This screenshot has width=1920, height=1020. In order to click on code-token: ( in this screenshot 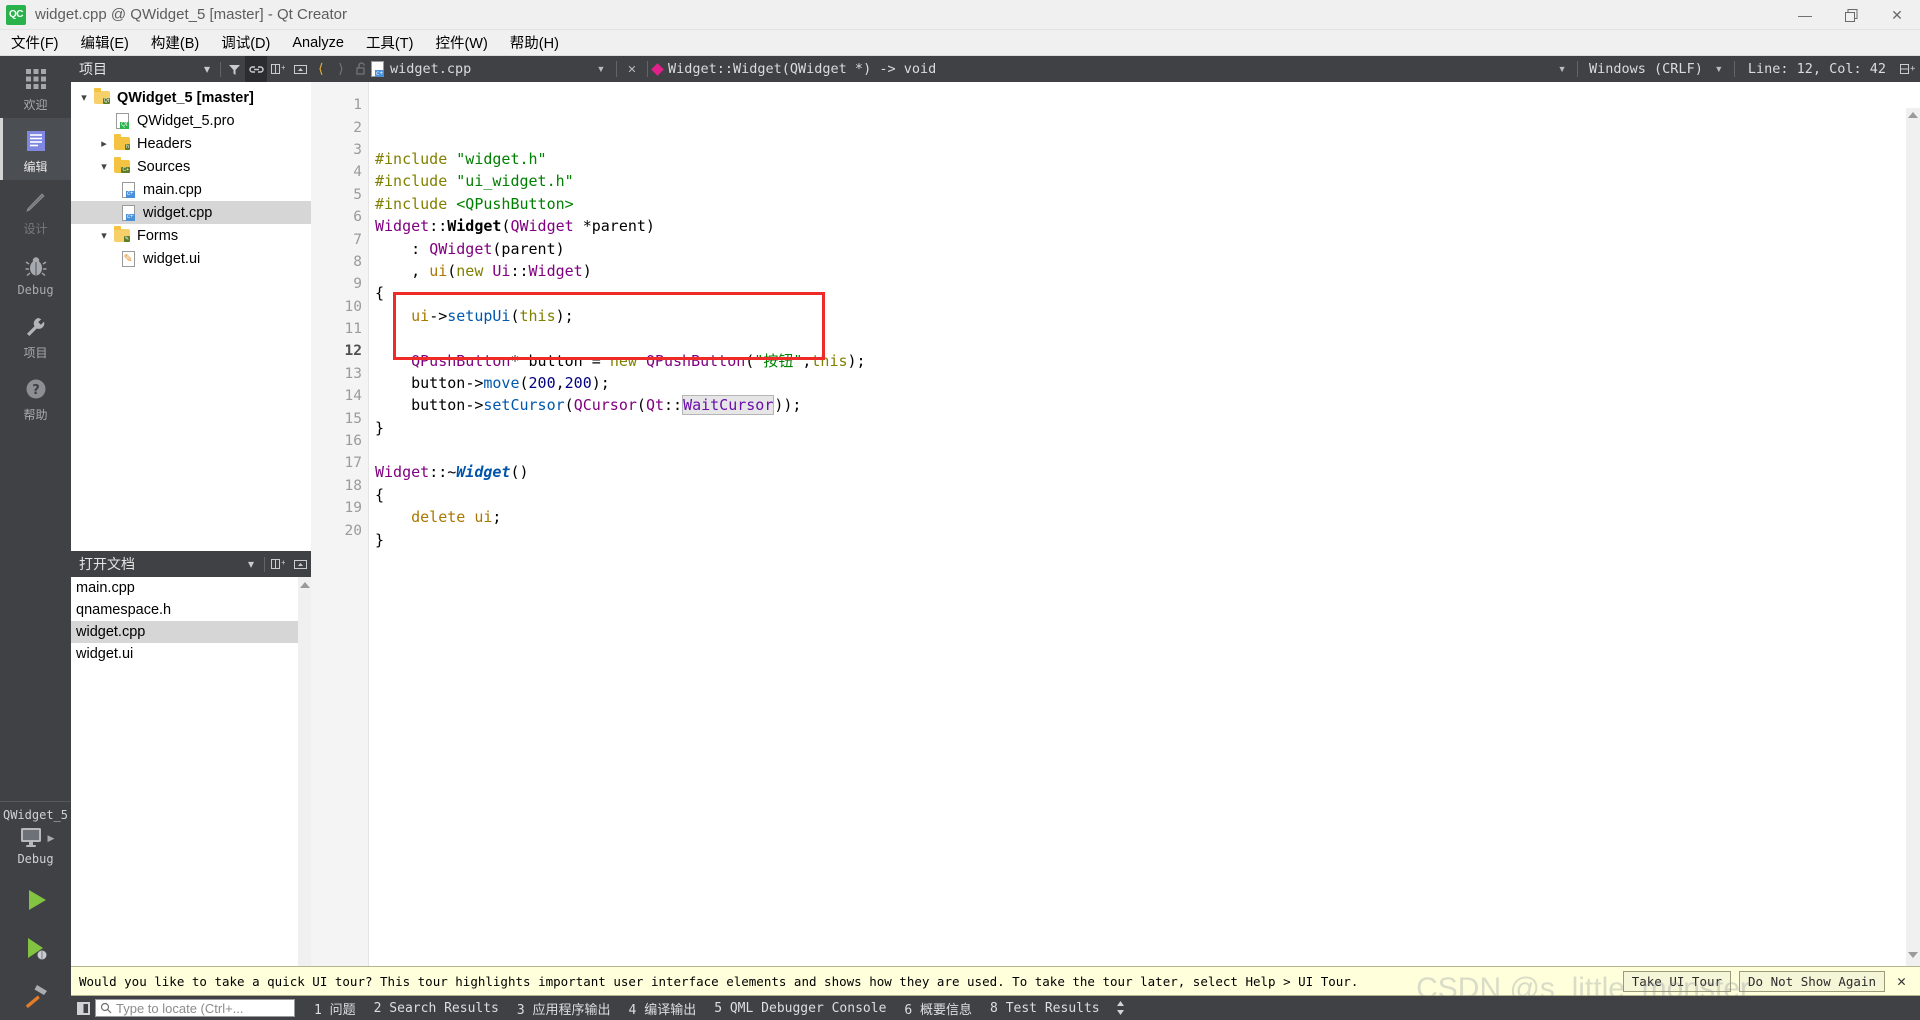, I will do `click(569, 405)`.